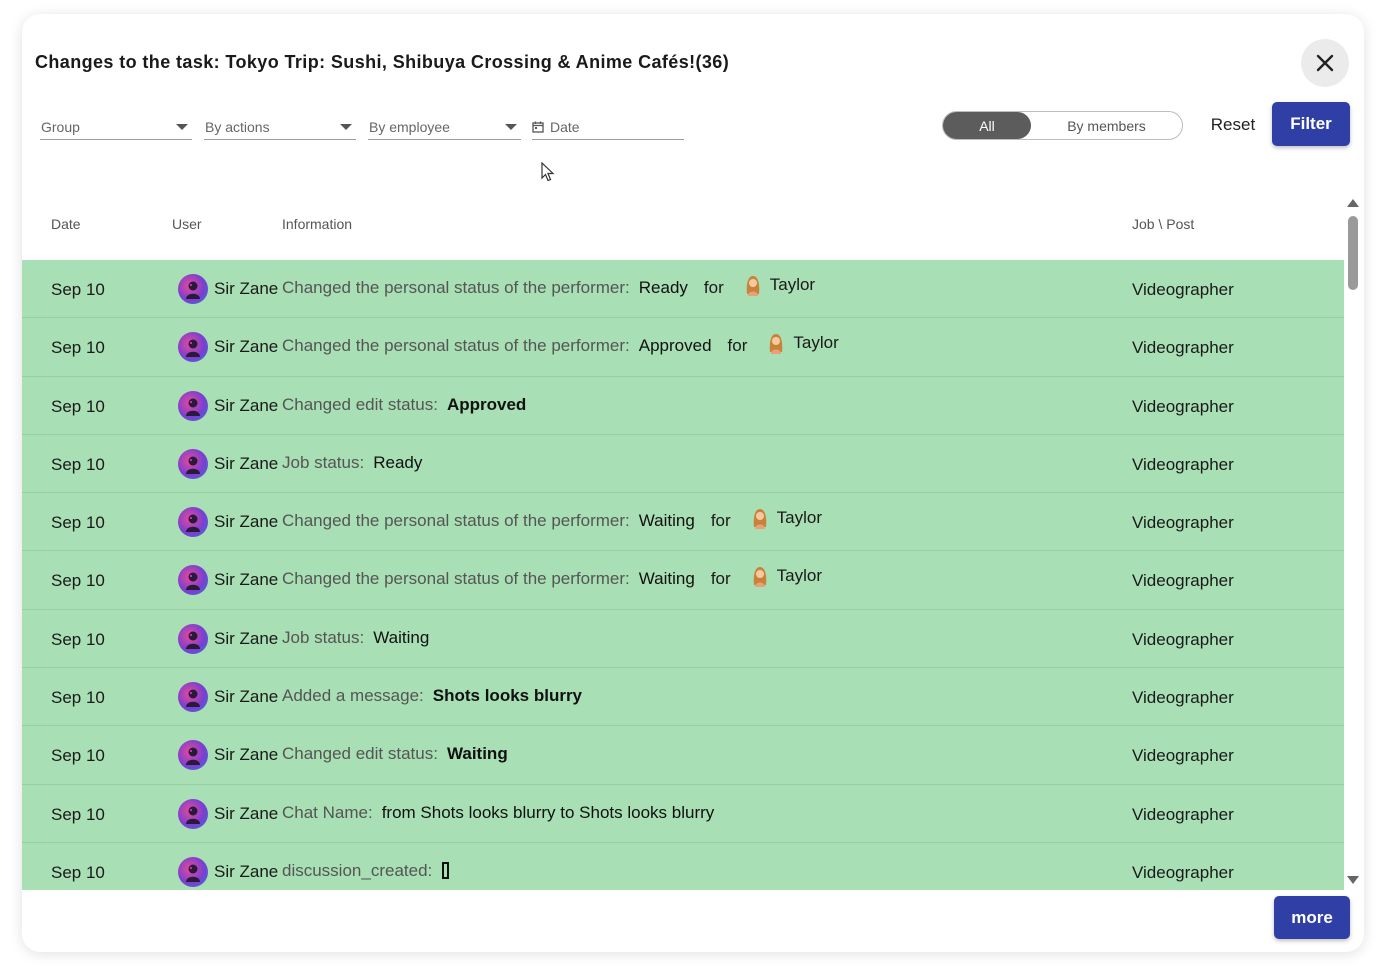 This screenshot has width=1384, height=980. What do you see at coordinates (987, 125) in the screenshot?
I see `toggle-all: All` at bounding box center [987, 125].